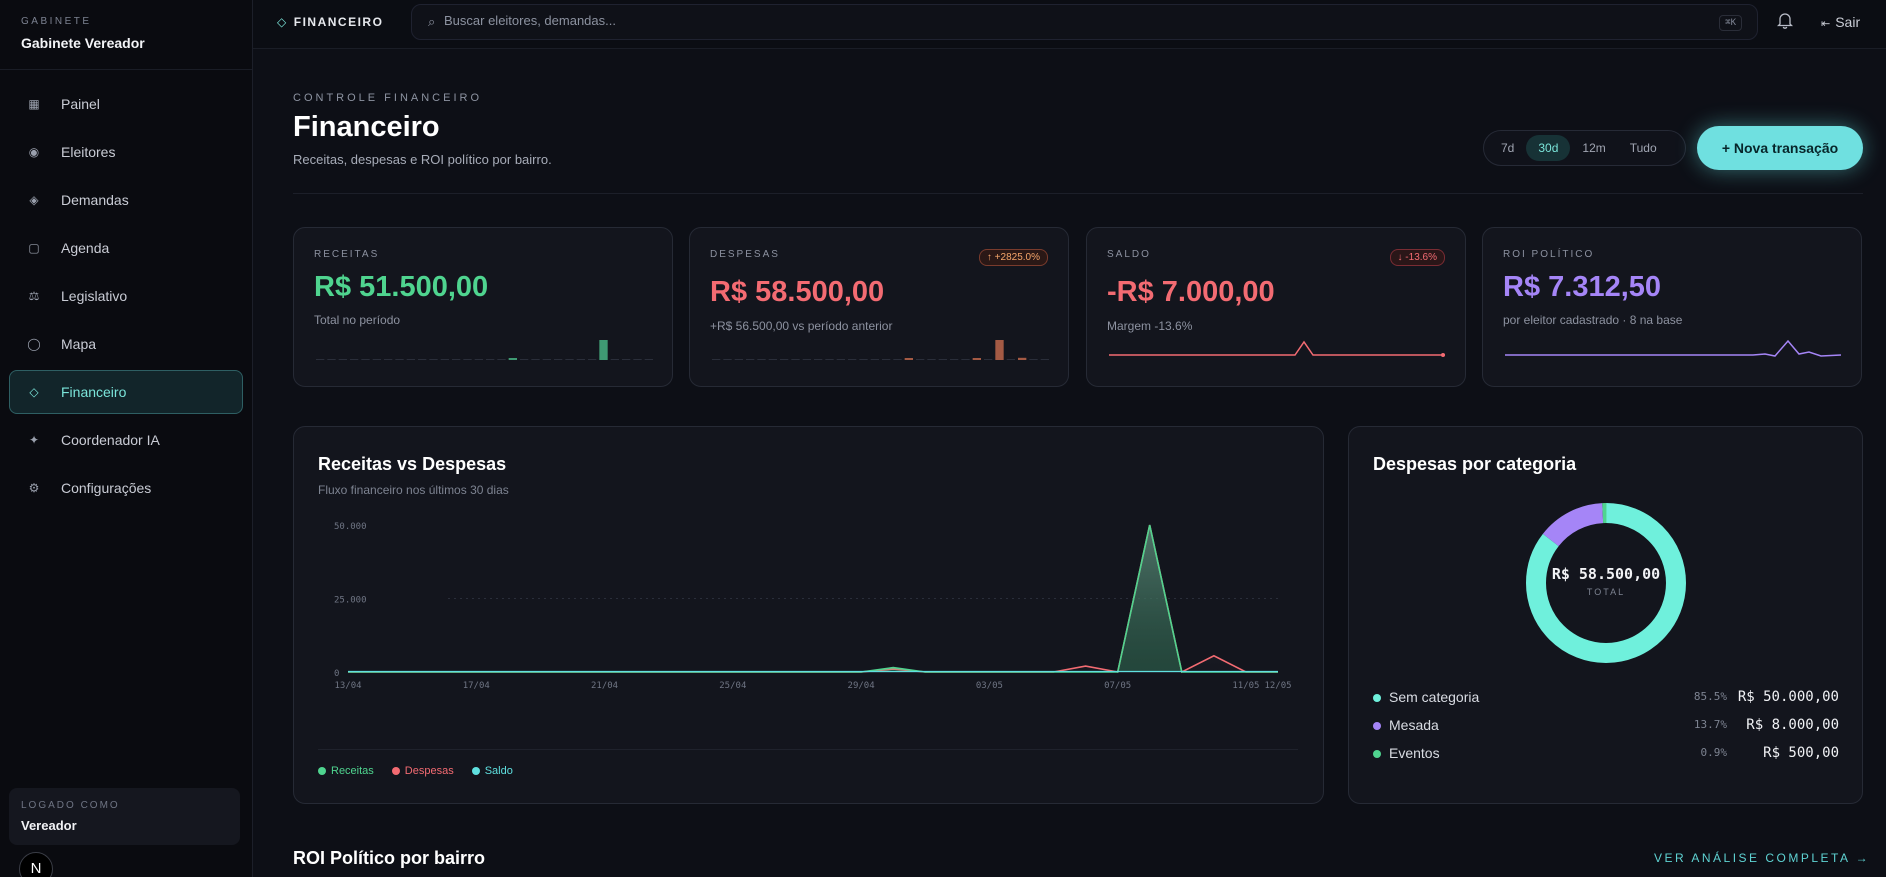 Image resolution: width=1886 pixels, height=877 pixels. What do you see at coordinates (36, 864) in the screenshot?
I see `framework-badge-icon: N` at bounding box center [36, 864].